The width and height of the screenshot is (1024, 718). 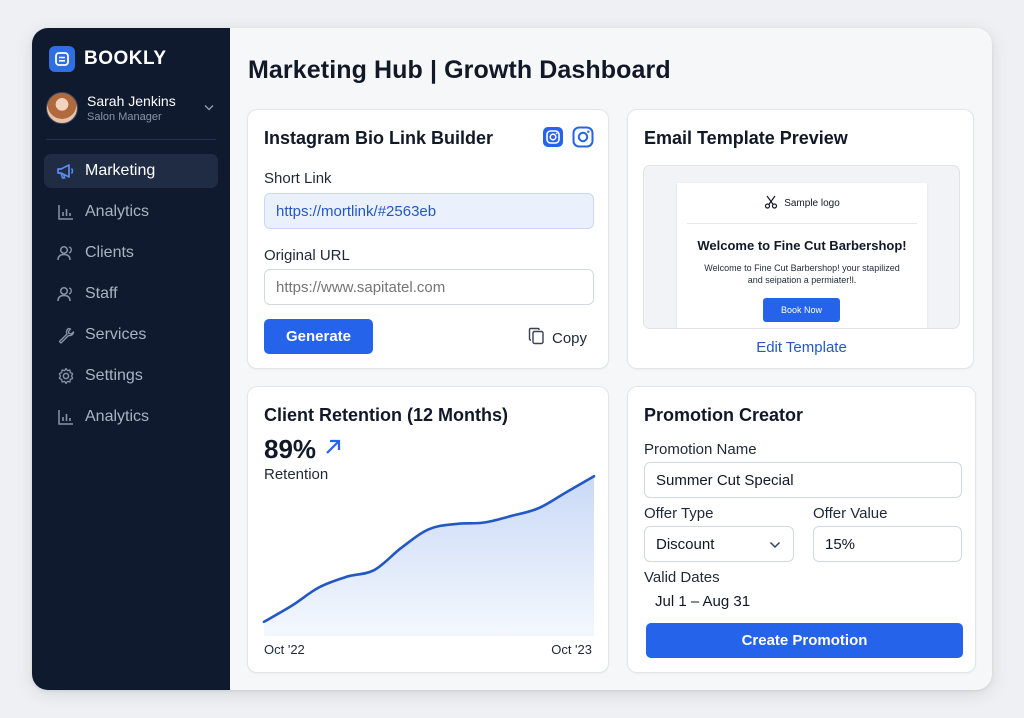 I want to click on sidebar-item-staff: Staff, so click(x=131, y=294).